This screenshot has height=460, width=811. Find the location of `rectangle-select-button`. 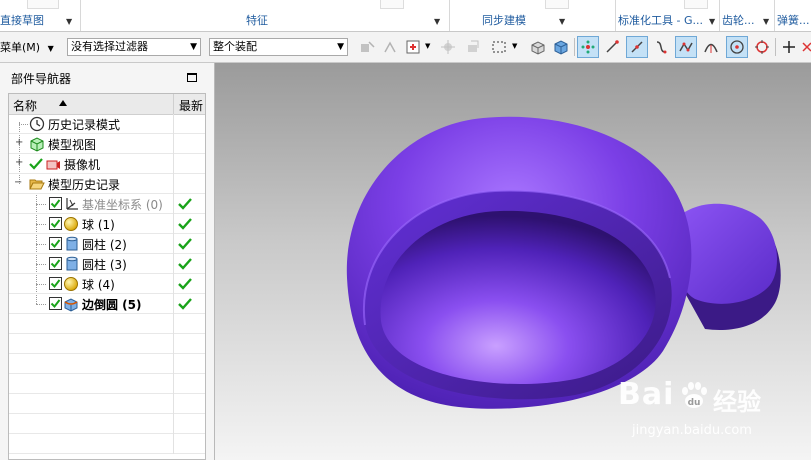

rectangle-select-button is located at coordinates (499, 47).